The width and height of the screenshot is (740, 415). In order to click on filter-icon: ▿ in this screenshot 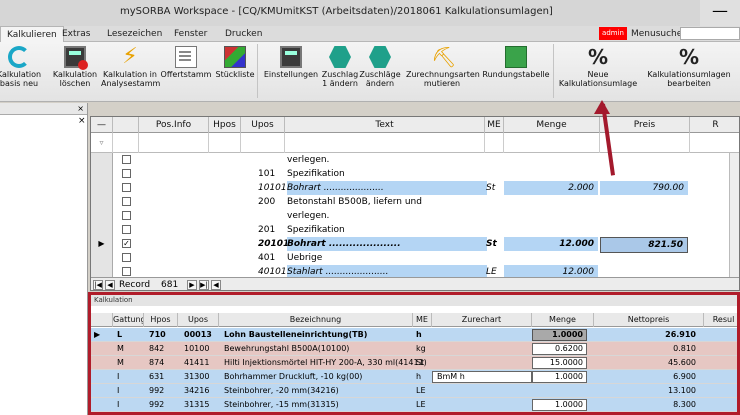, I will do `click(102, 143)`.